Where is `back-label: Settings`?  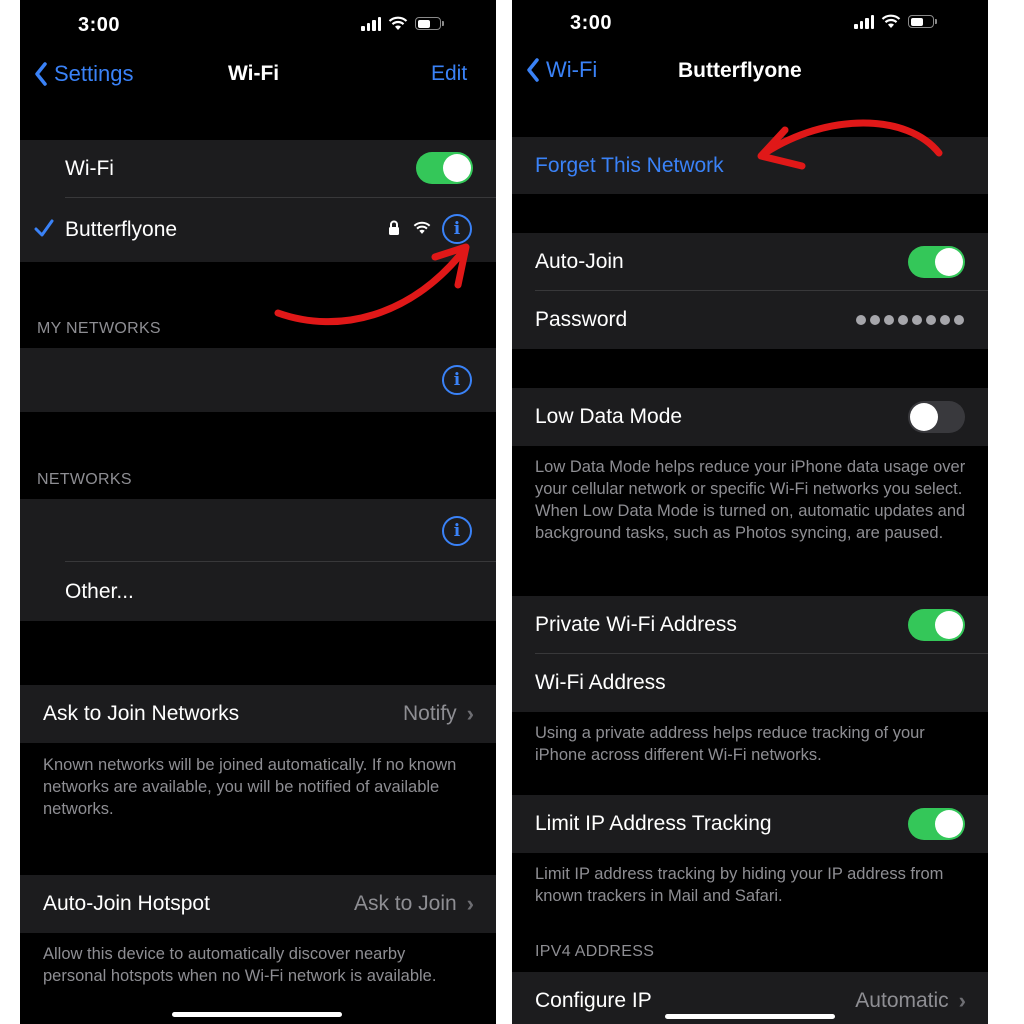 back-label: Settings is located at coordinates (94, 73).